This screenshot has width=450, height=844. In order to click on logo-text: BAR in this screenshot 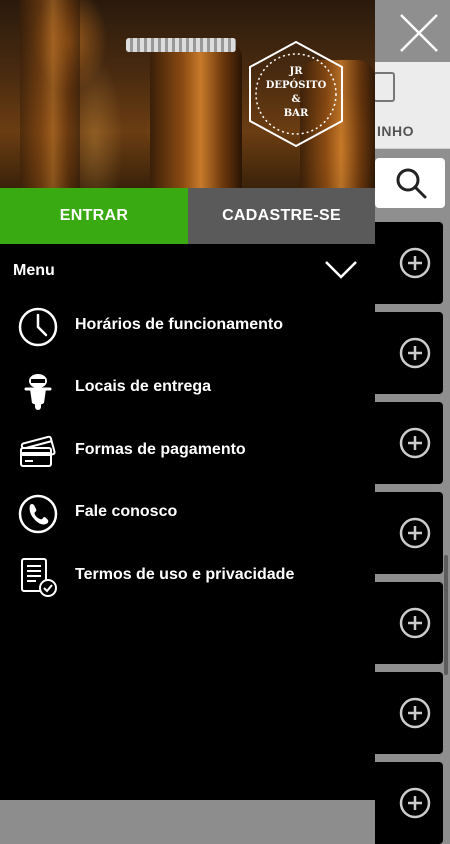, I will do `click(296, 113)`.